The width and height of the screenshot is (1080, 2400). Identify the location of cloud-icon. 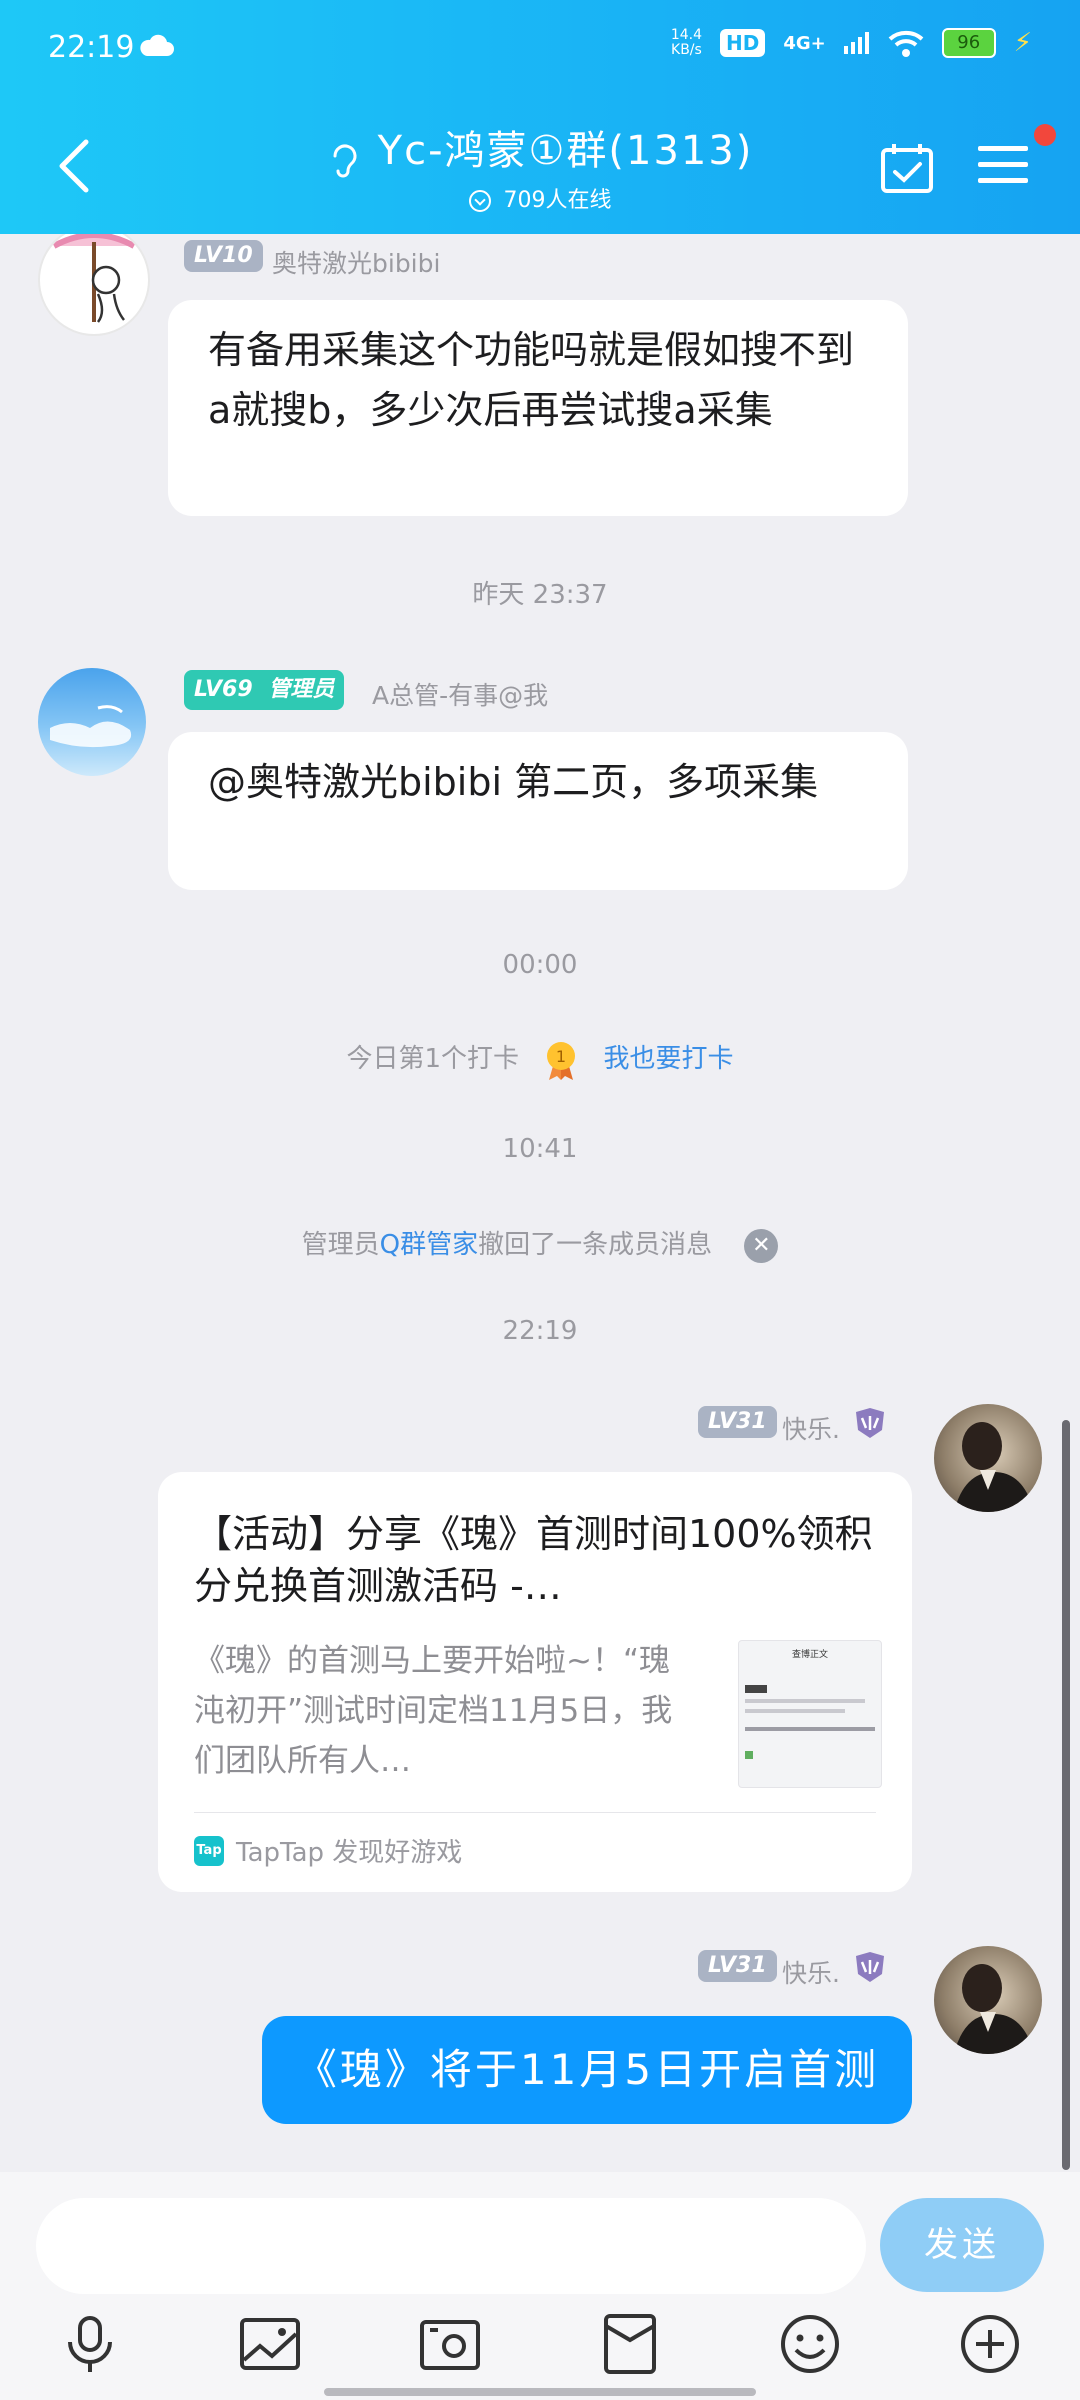
(157, 45).